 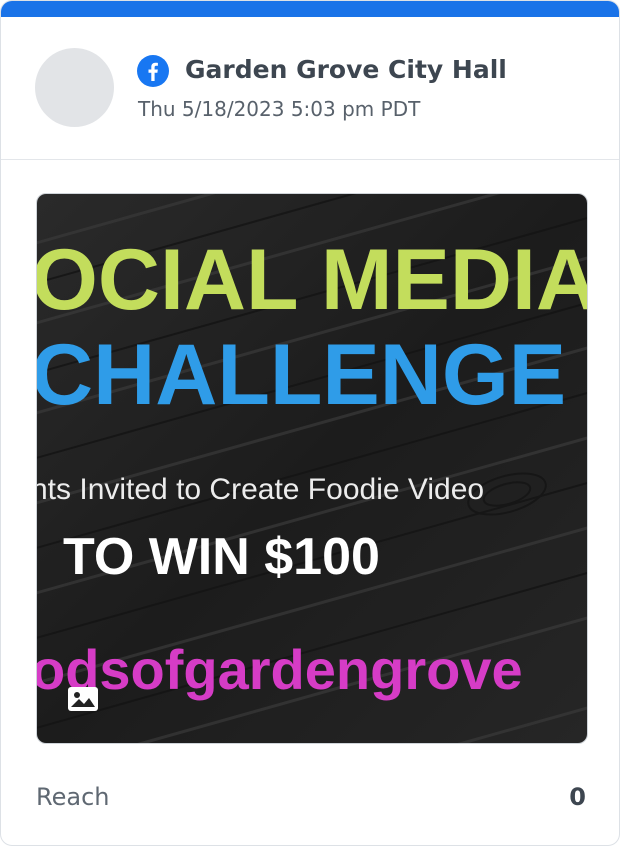 What do you see at coordinates (260, 489) in the screenshot?
I see `image-subtitle: nts Invited to Create Foodie Video` at bounding box center [260, 489].